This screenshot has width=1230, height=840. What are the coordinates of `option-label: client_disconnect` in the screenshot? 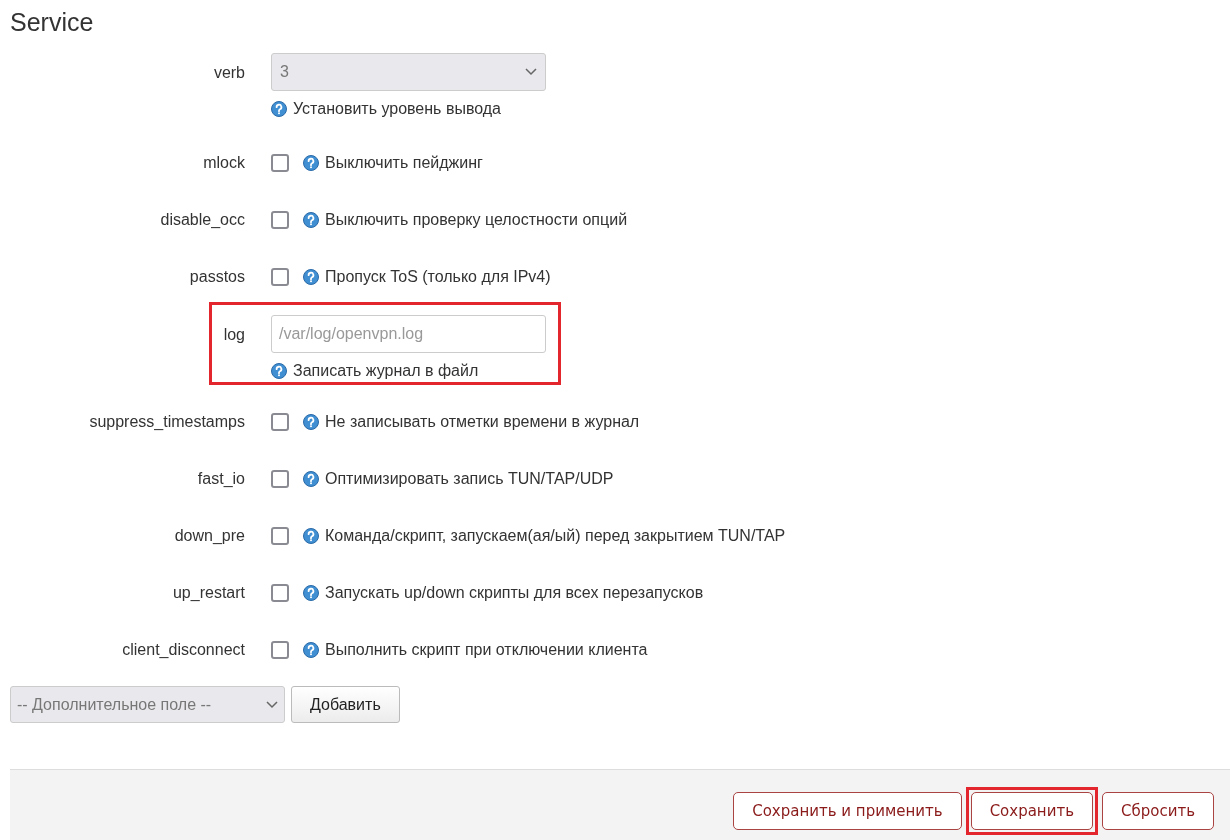 It's located at (183, 649).